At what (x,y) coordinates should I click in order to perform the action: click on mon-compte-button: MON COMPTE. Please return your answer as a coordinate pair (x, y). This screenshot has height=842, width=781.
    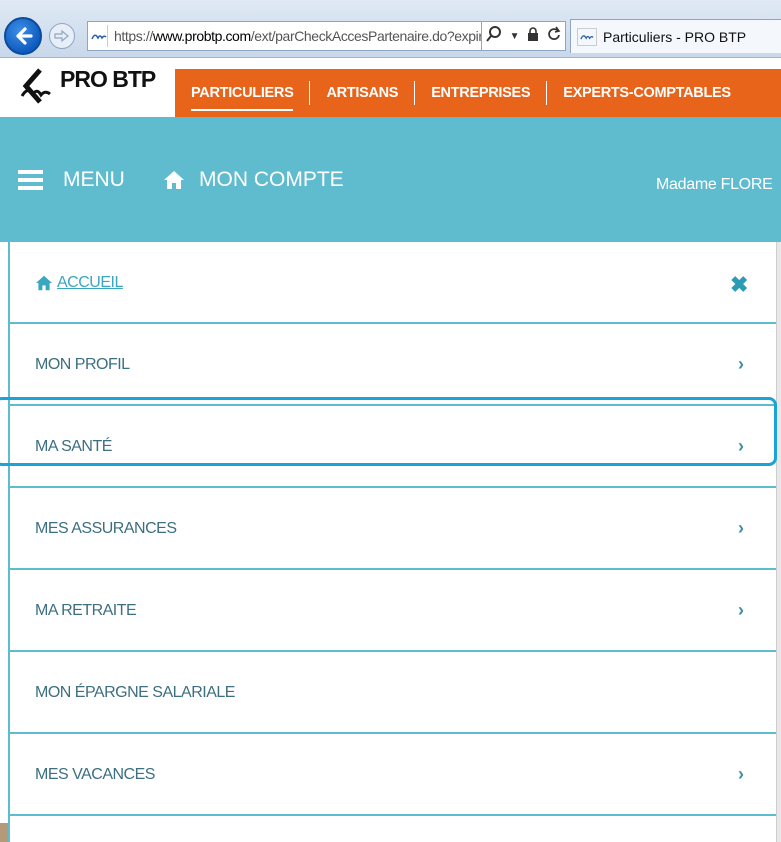
    Looking at the image, I should click on (253, 180).